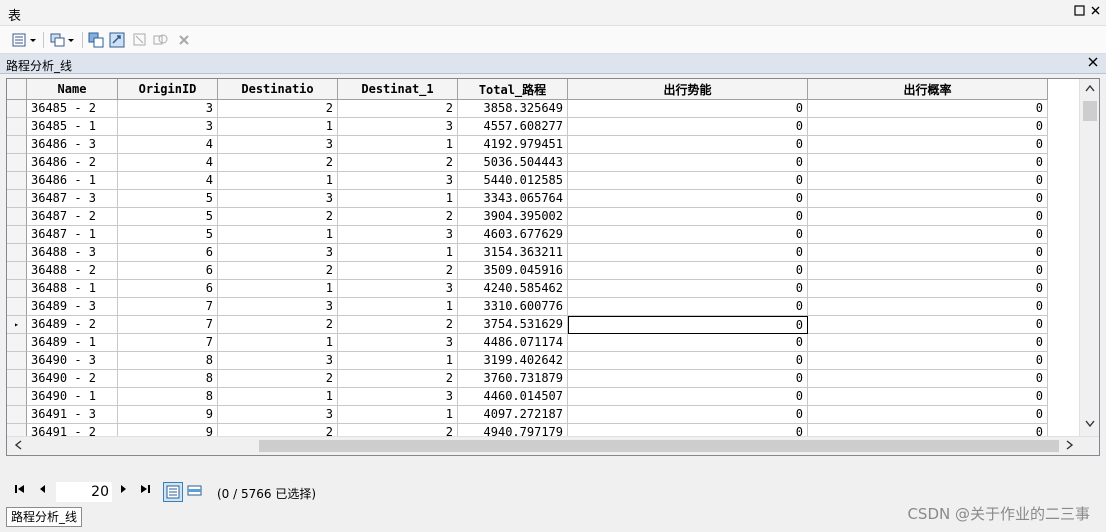  Describe the element at coordinates (168, 89) in the screenshot. I see `column-header-originid: OriginID` at that location.